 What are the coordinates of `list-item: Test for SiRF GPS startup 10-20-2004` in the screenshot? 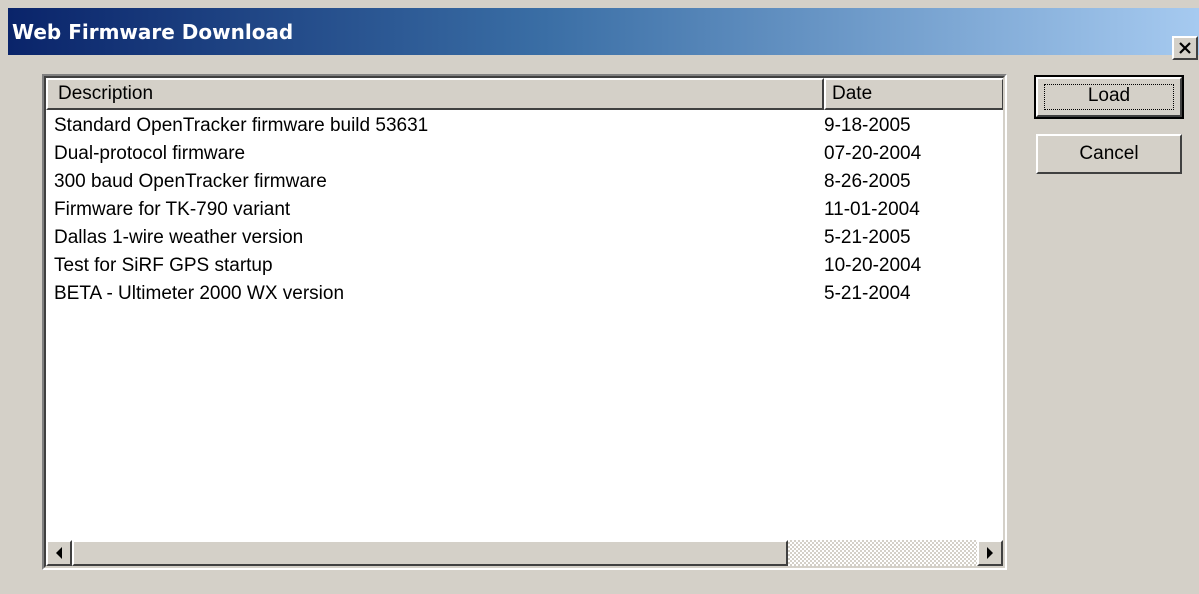 It's located at (524, 266).